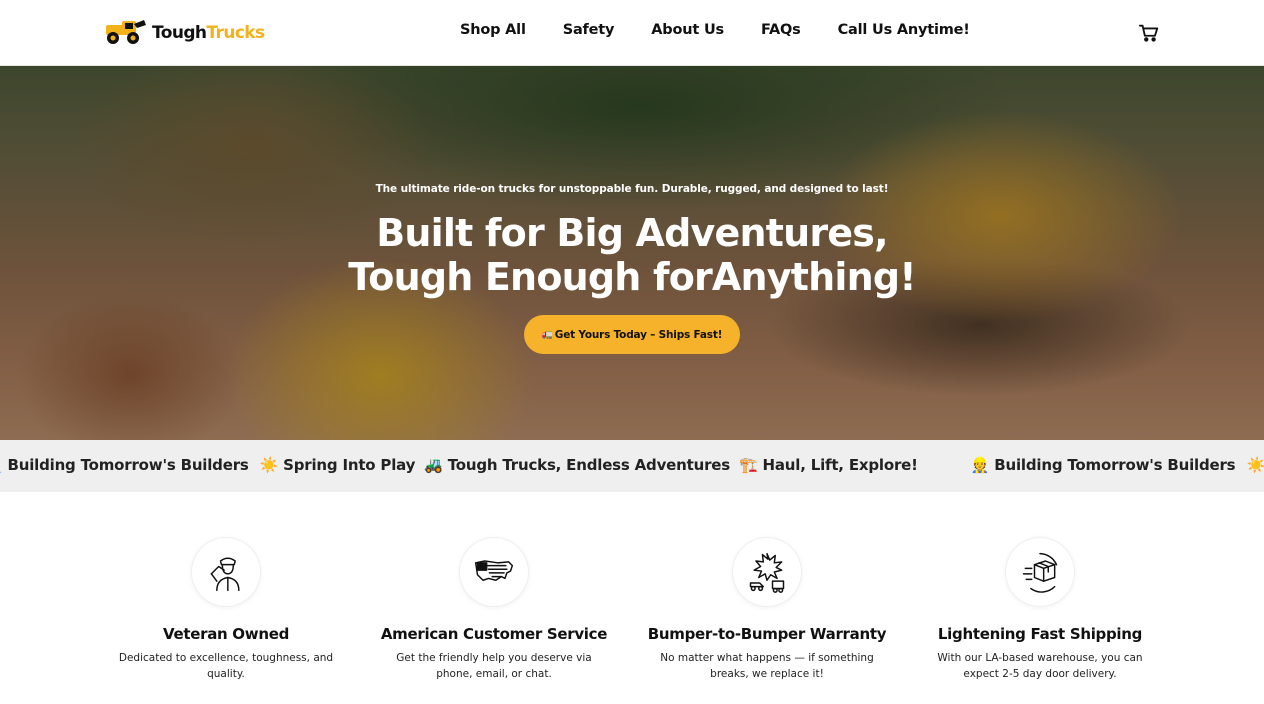 Image resolution: width=1264 pixels, height=704 pixels. Describe the element at coordinates (1040, 572) in the screenshot. I see `fast-shipping-box-icon` at that location.